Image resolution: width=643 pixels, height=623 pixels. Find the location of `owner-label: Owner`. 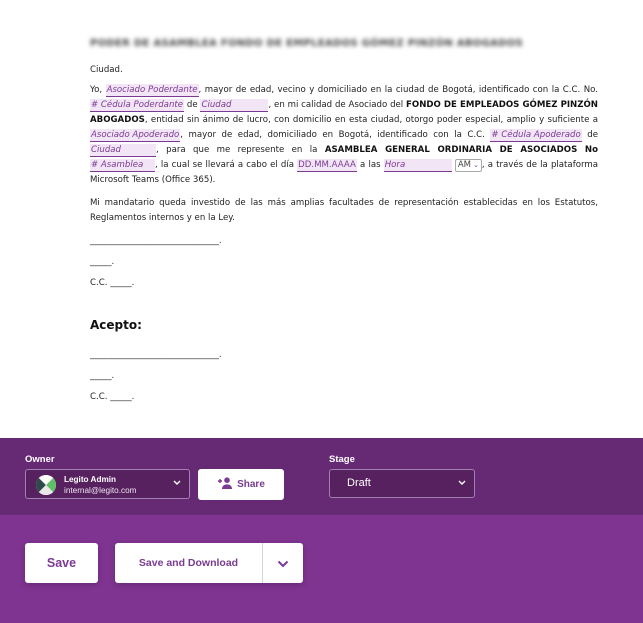

owner-label: Owner is located at coordinates (40, 459).